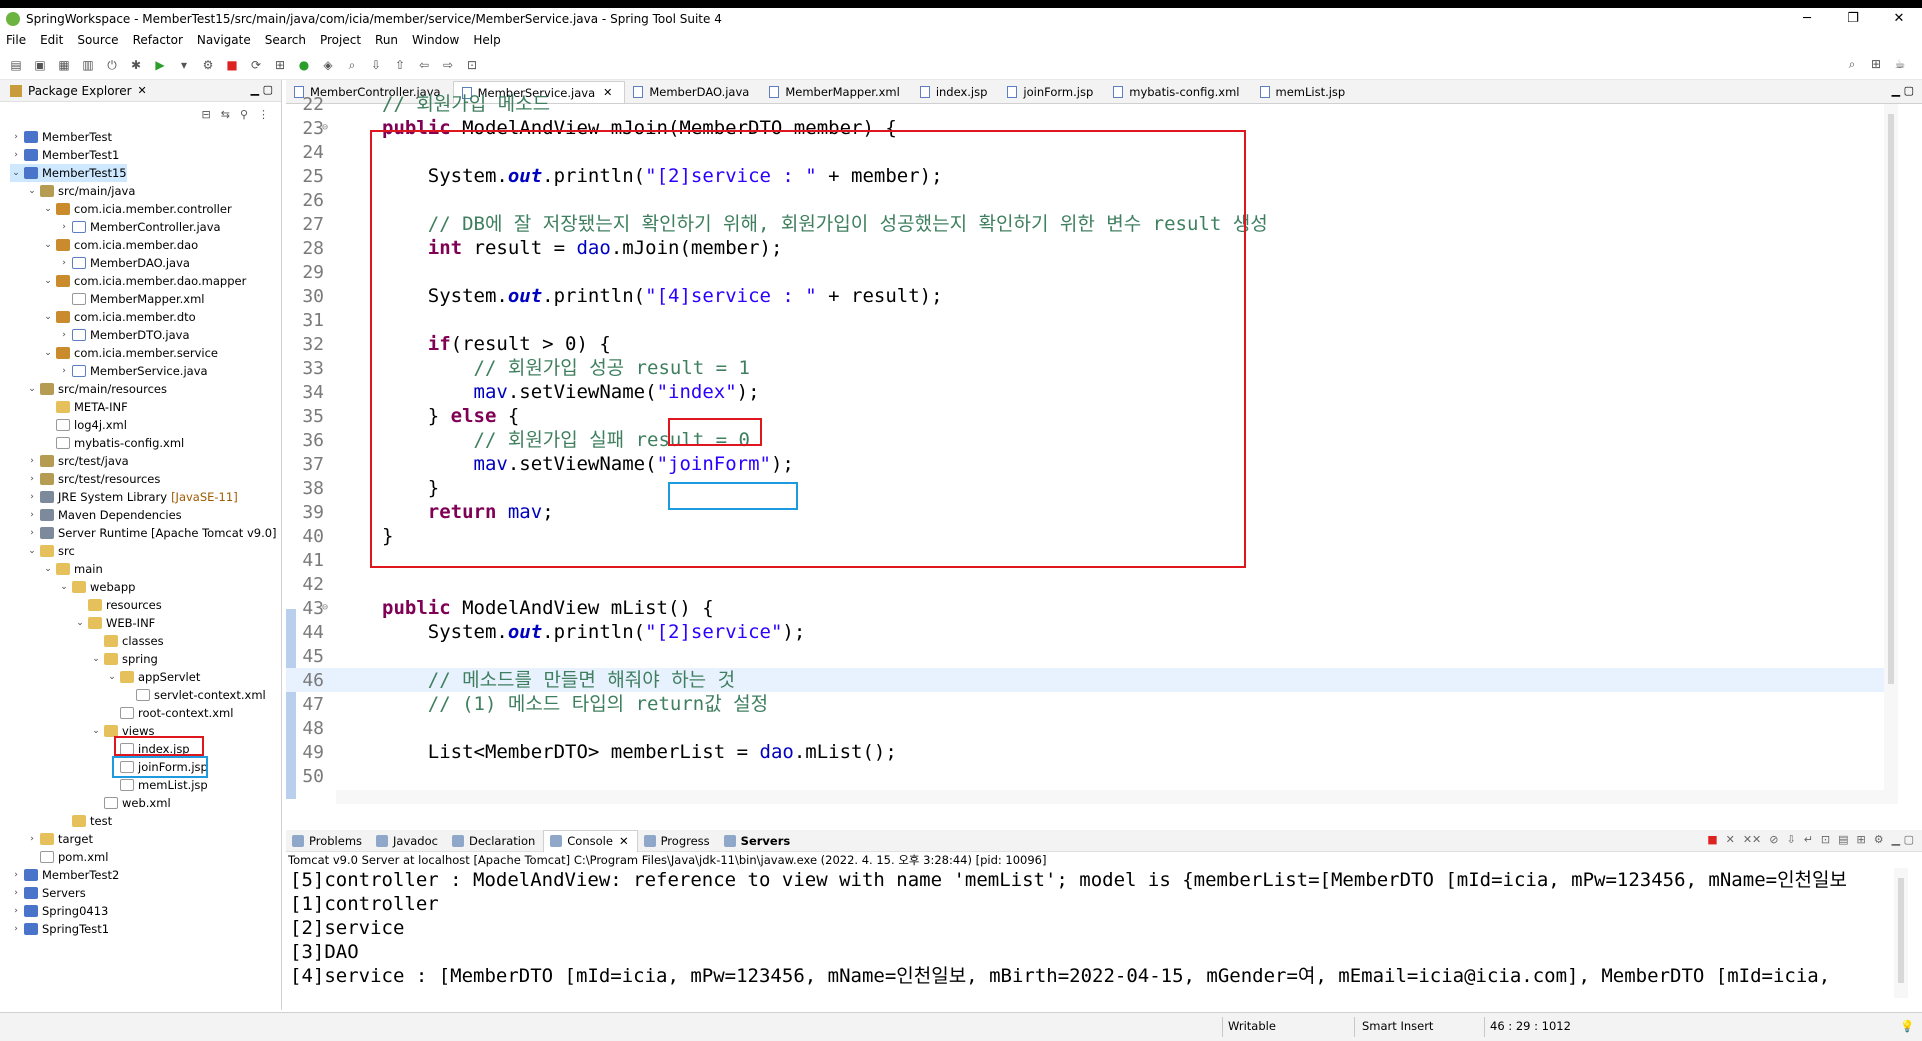 The width and height of the screenshot is (1922, 1041). Describe the element at coordinates (51, 40) in the screenshot. I see `menu-edit: Edit` at that location.